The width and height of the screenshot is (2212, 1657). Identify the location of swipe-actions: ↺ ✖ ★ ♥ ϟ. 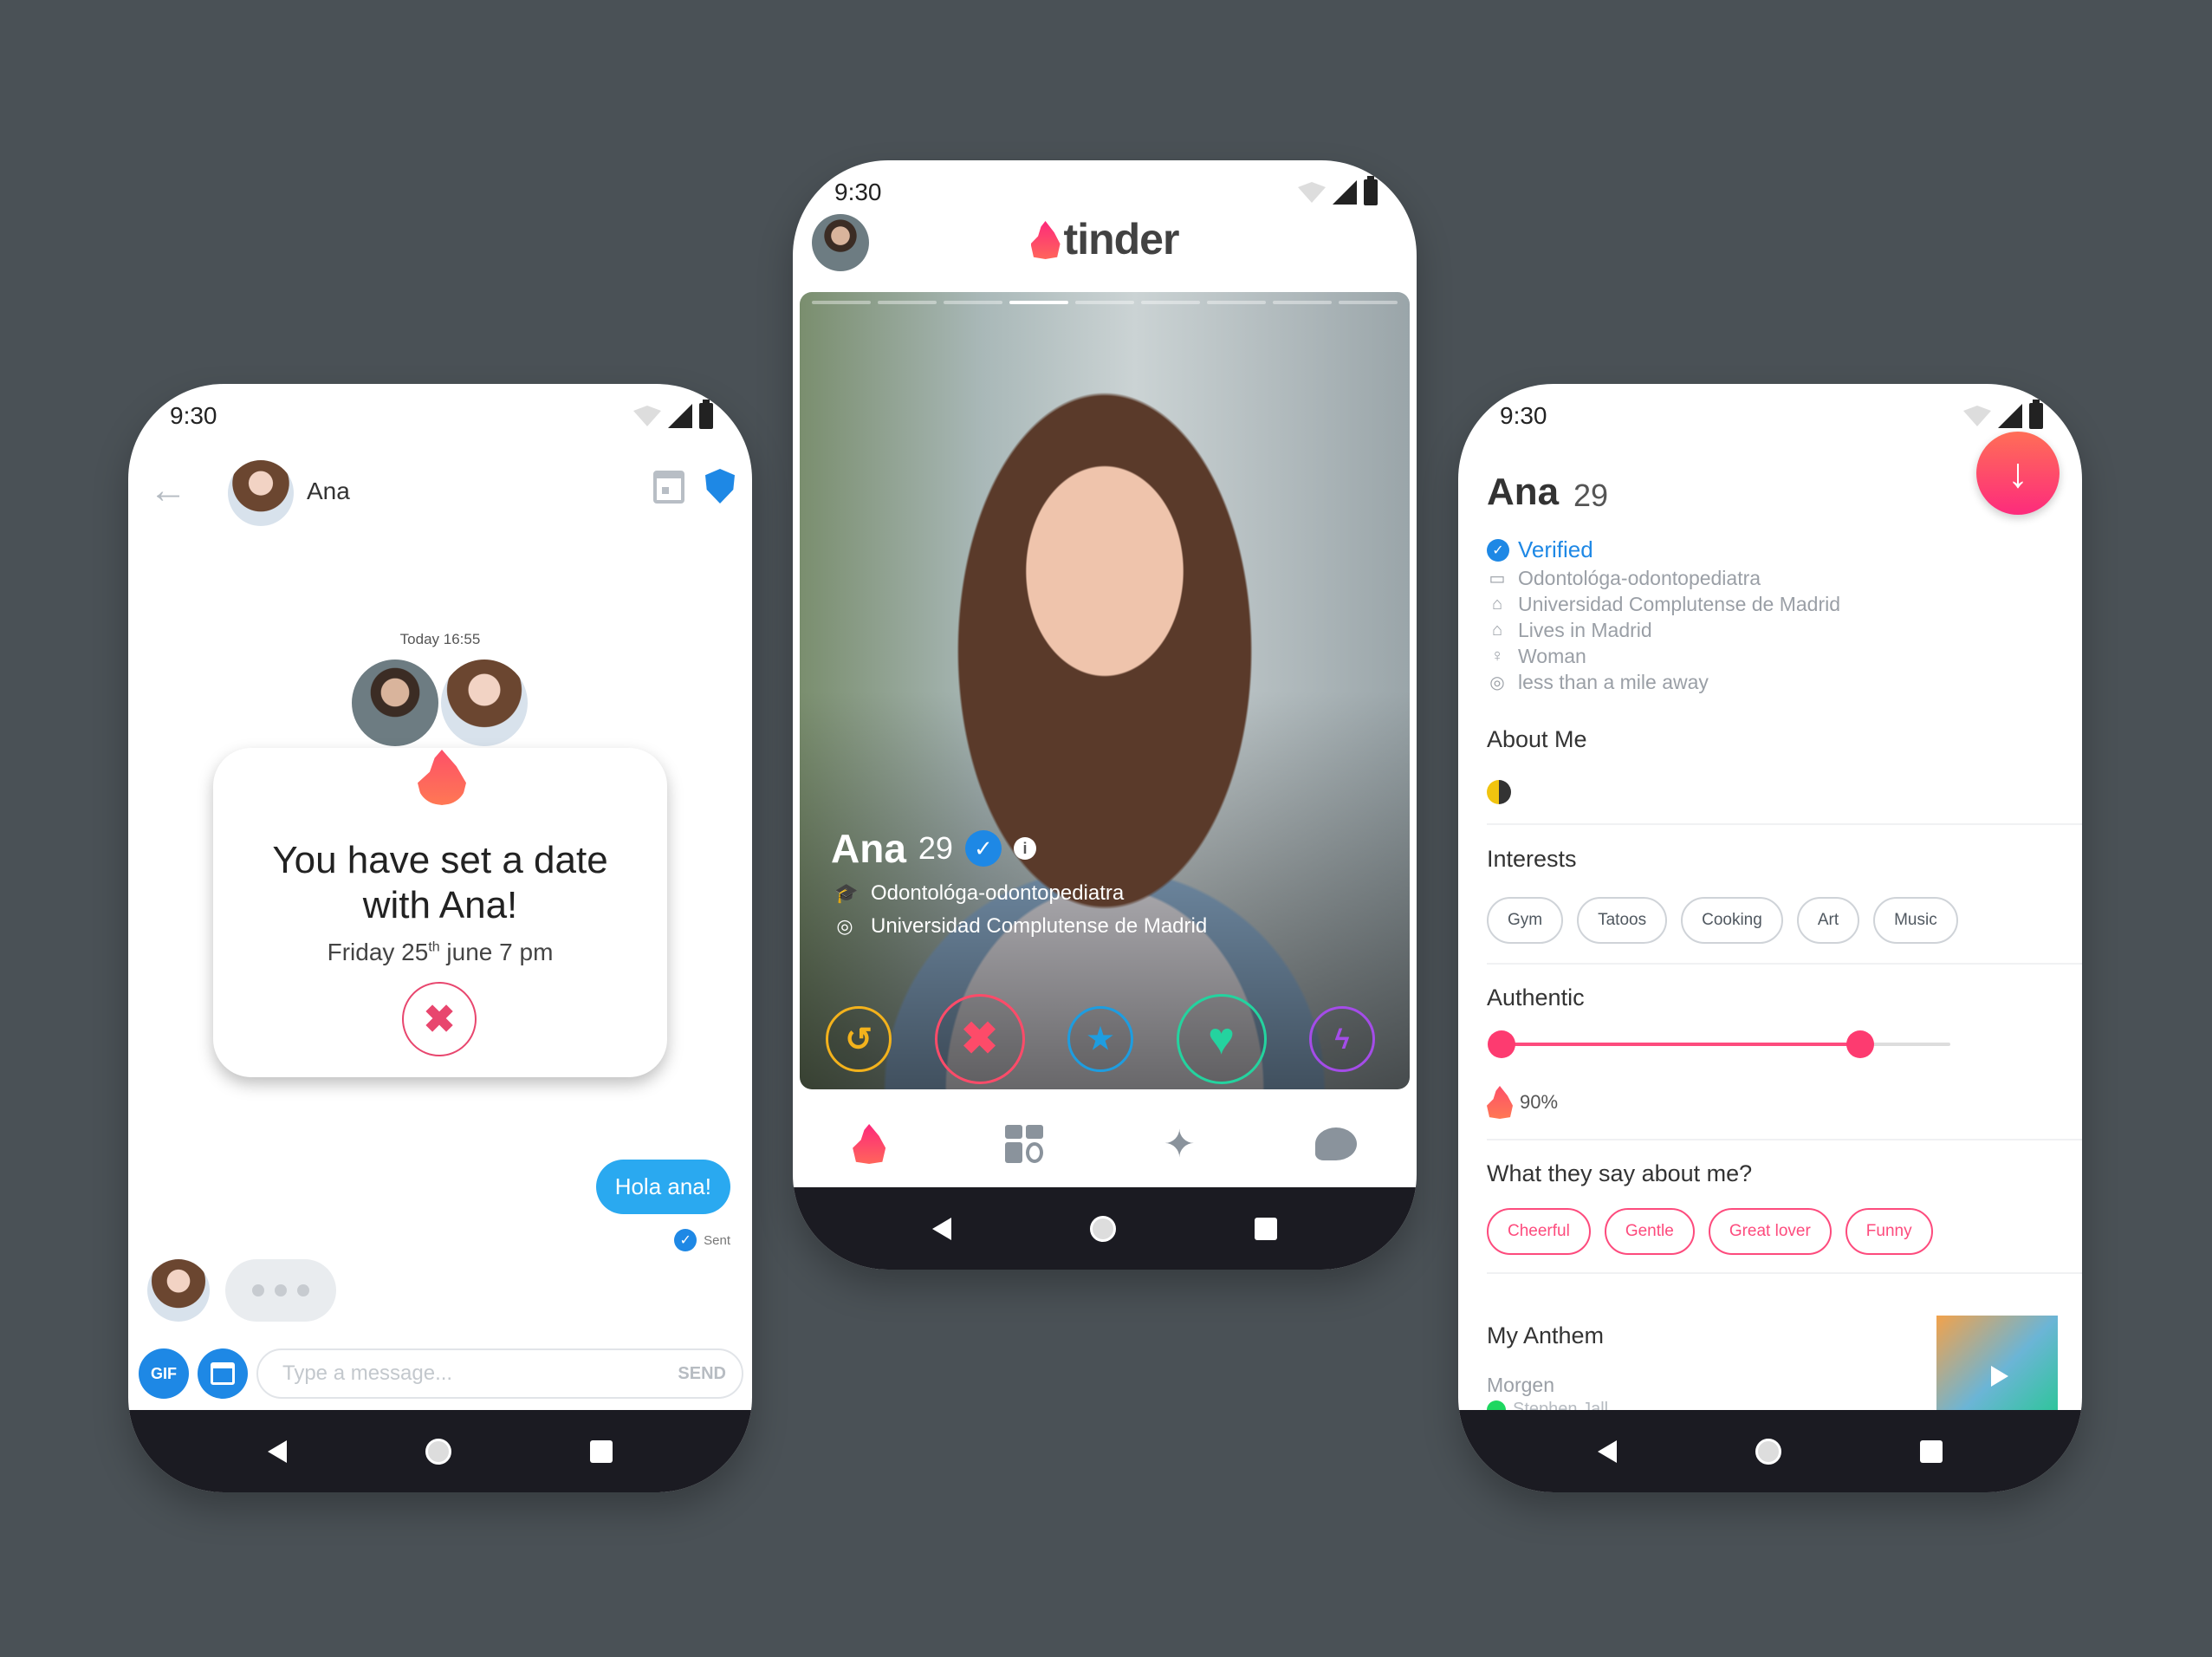
(1100, 1039).